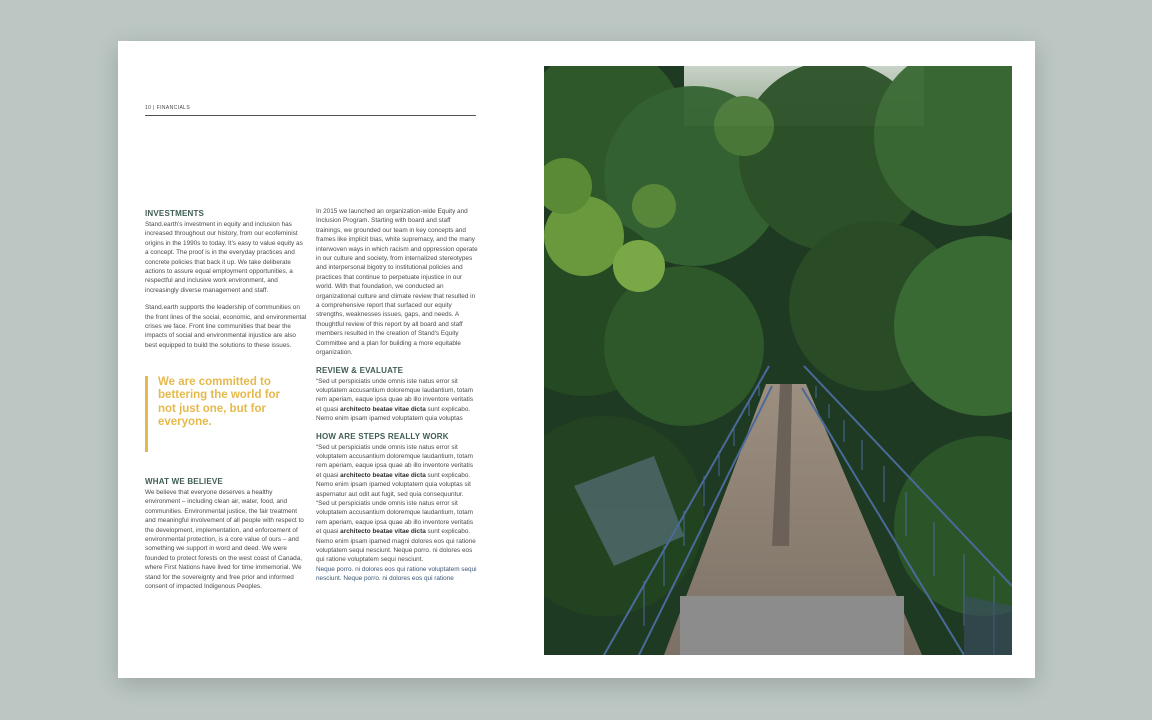  Describe the element at coordinates (184, 481) in the screenshot. I see `believe-heading: WHAT WE BELIEVE` at that location.